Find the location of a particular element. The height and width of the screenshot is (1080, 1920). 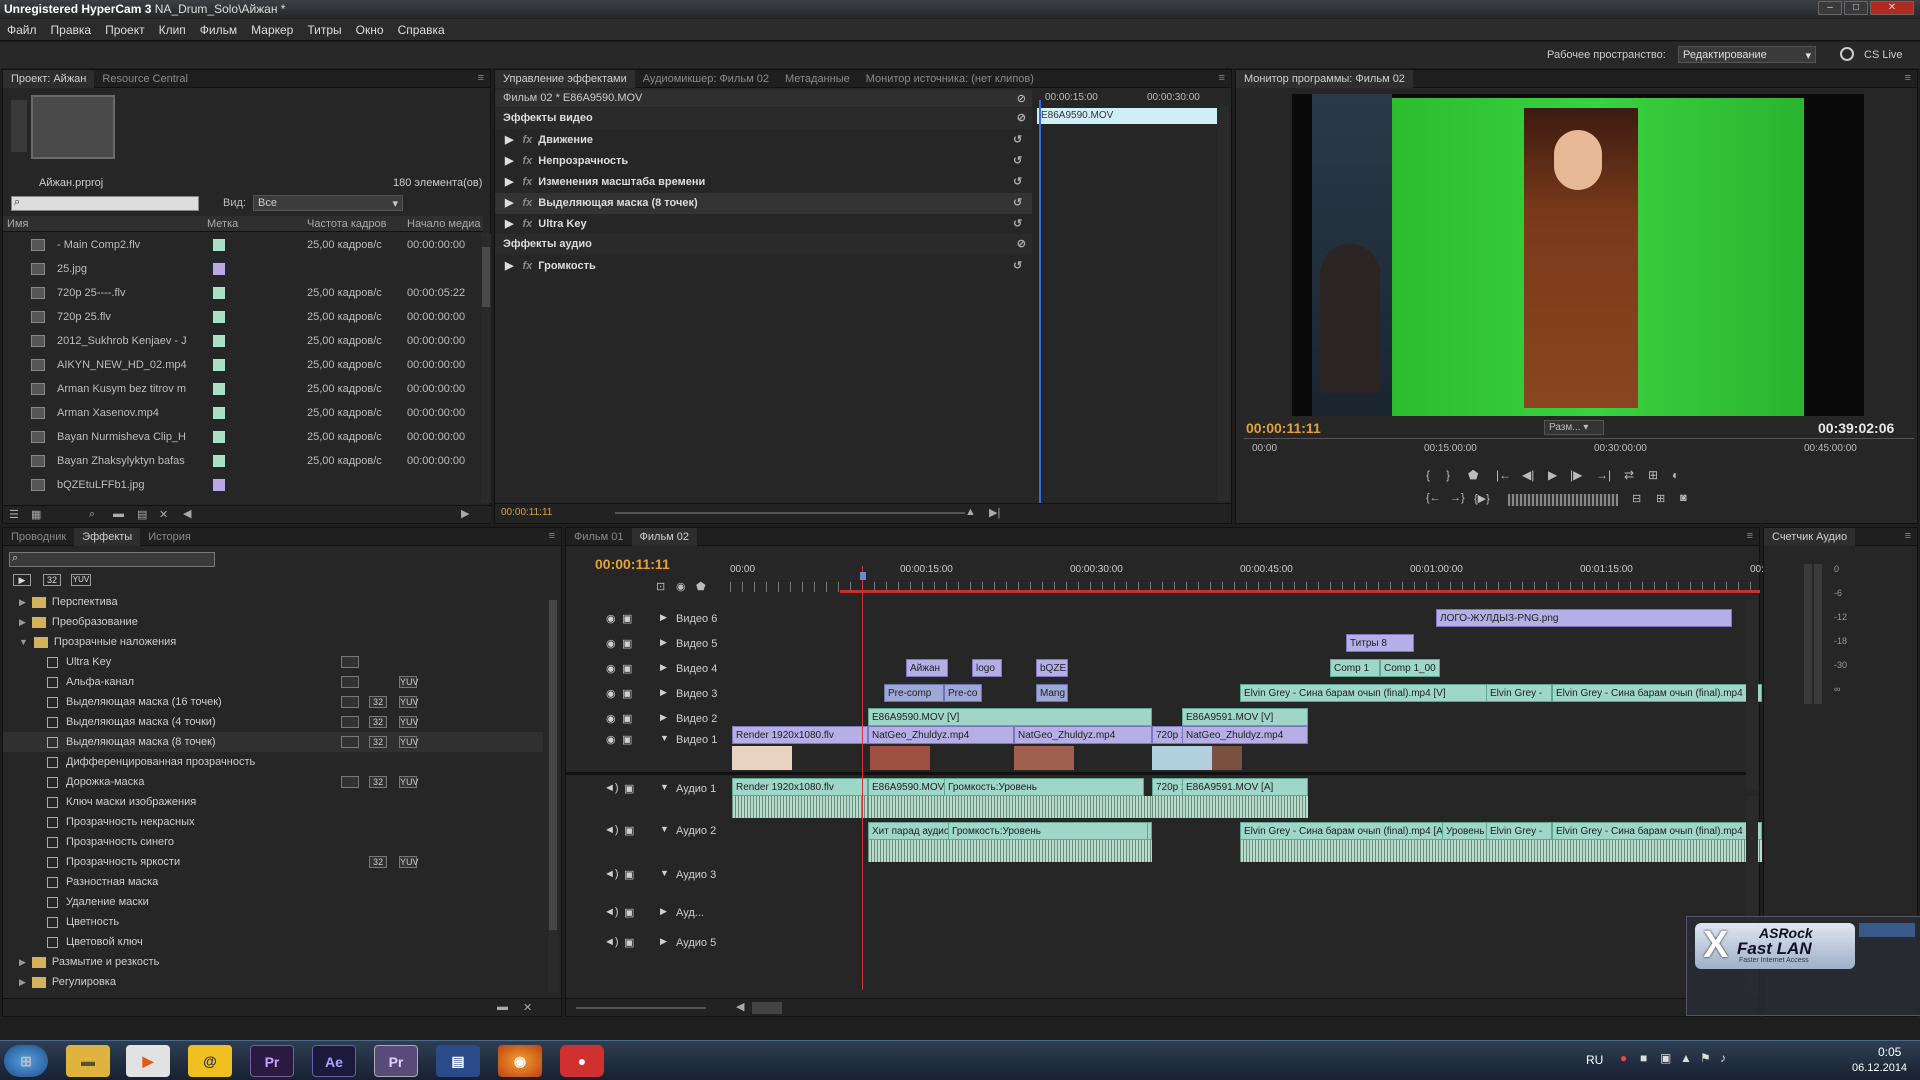

fx-scrollbar is located at coordinates (1223, 303).